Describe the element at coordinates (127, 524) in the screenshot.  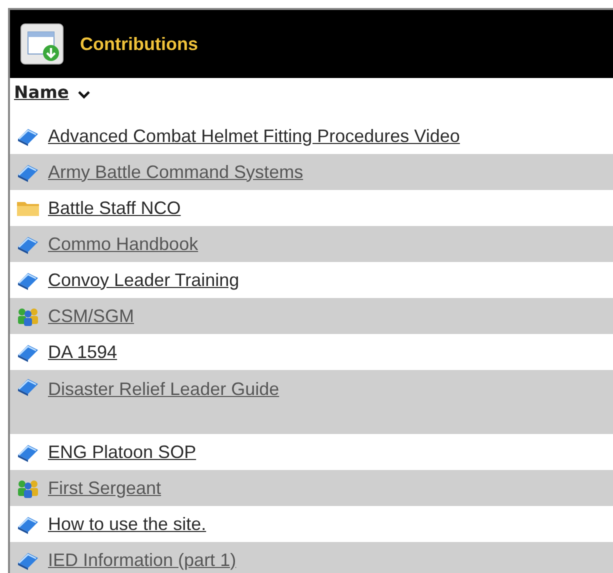
I see `item-link: How to use the site.` at that location.